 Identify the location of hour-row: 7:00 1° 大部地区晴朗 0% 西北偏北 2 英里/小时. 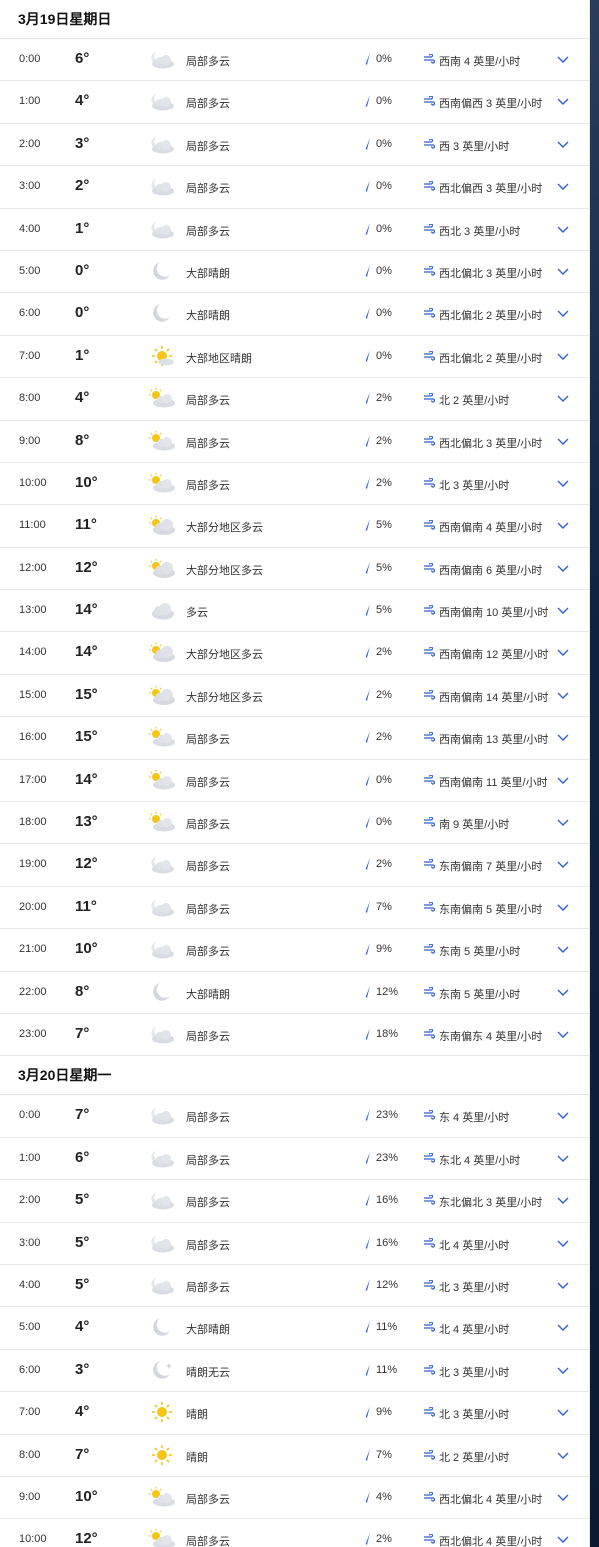
(294, 357).